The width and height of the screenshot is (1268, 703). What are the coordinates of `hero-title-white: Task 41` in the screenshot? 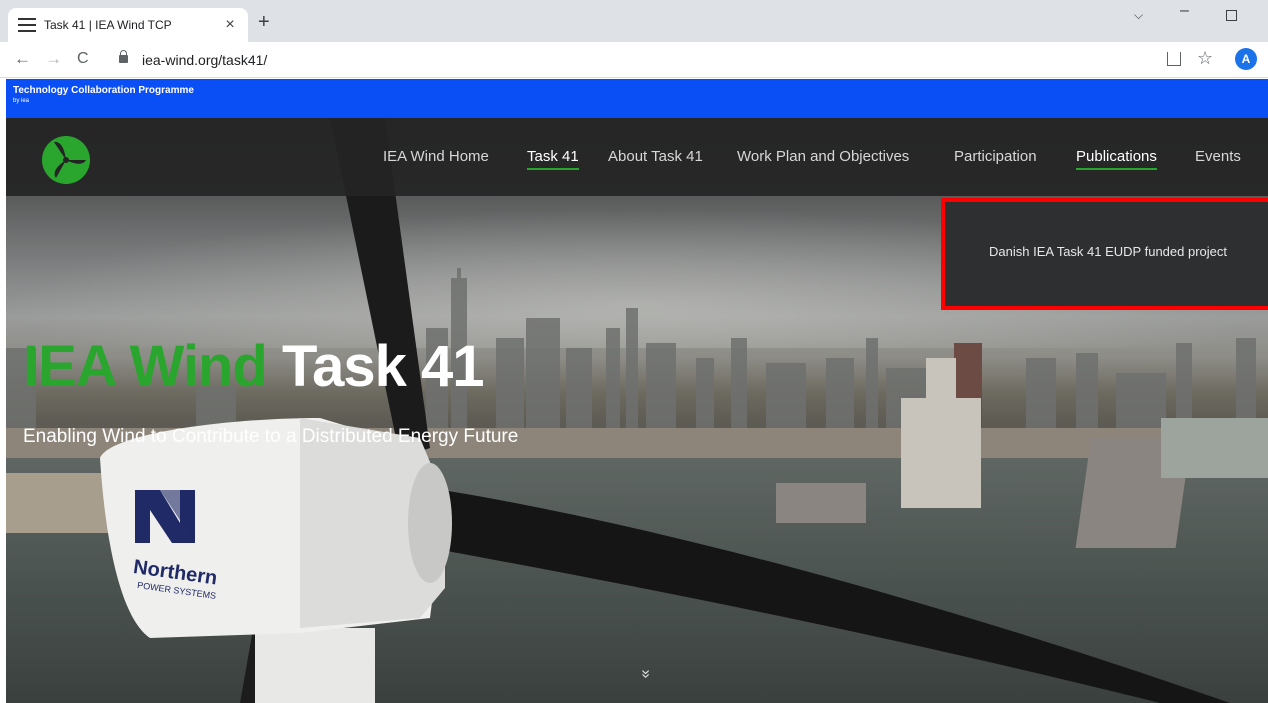 It's located at (383, 366).